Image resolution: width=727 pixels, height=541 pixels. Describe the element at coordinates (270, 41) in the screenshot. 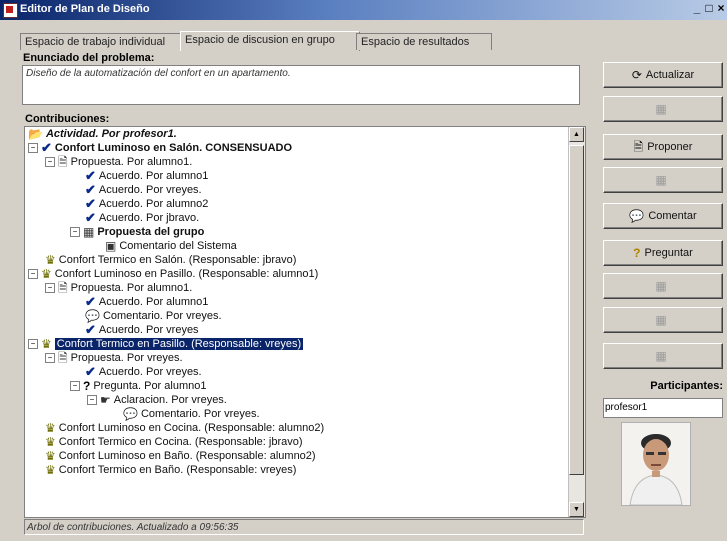

I see `tab-group-discussion: Espacio de discusion en grupo` at that location.